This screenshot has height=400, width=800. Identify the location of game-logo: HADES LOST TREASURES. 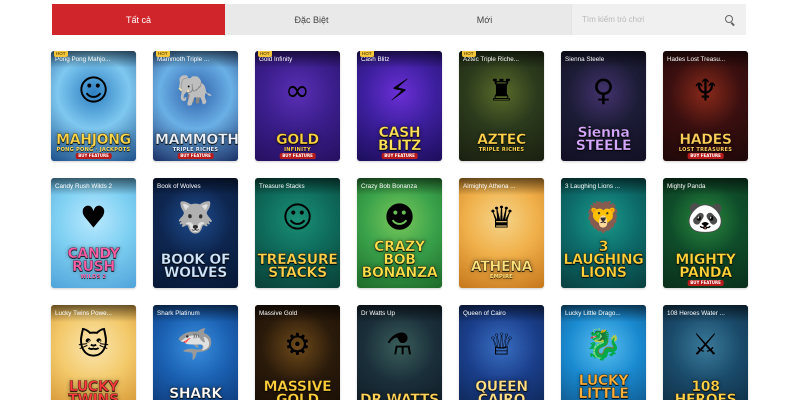
(705, 142).